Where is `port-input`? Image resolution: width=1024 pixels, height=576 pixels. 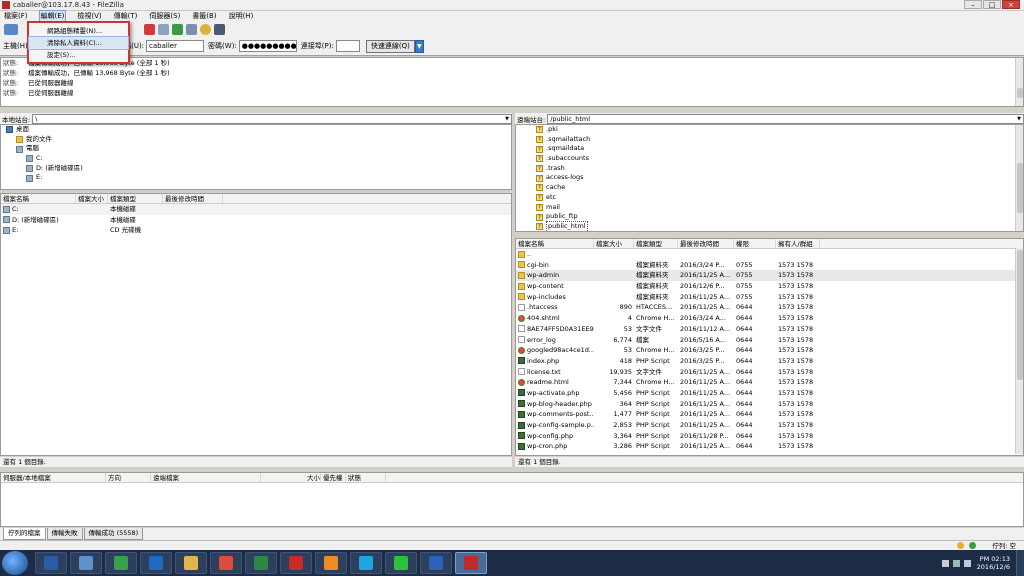 port-input is located at coordinates (347, 46).